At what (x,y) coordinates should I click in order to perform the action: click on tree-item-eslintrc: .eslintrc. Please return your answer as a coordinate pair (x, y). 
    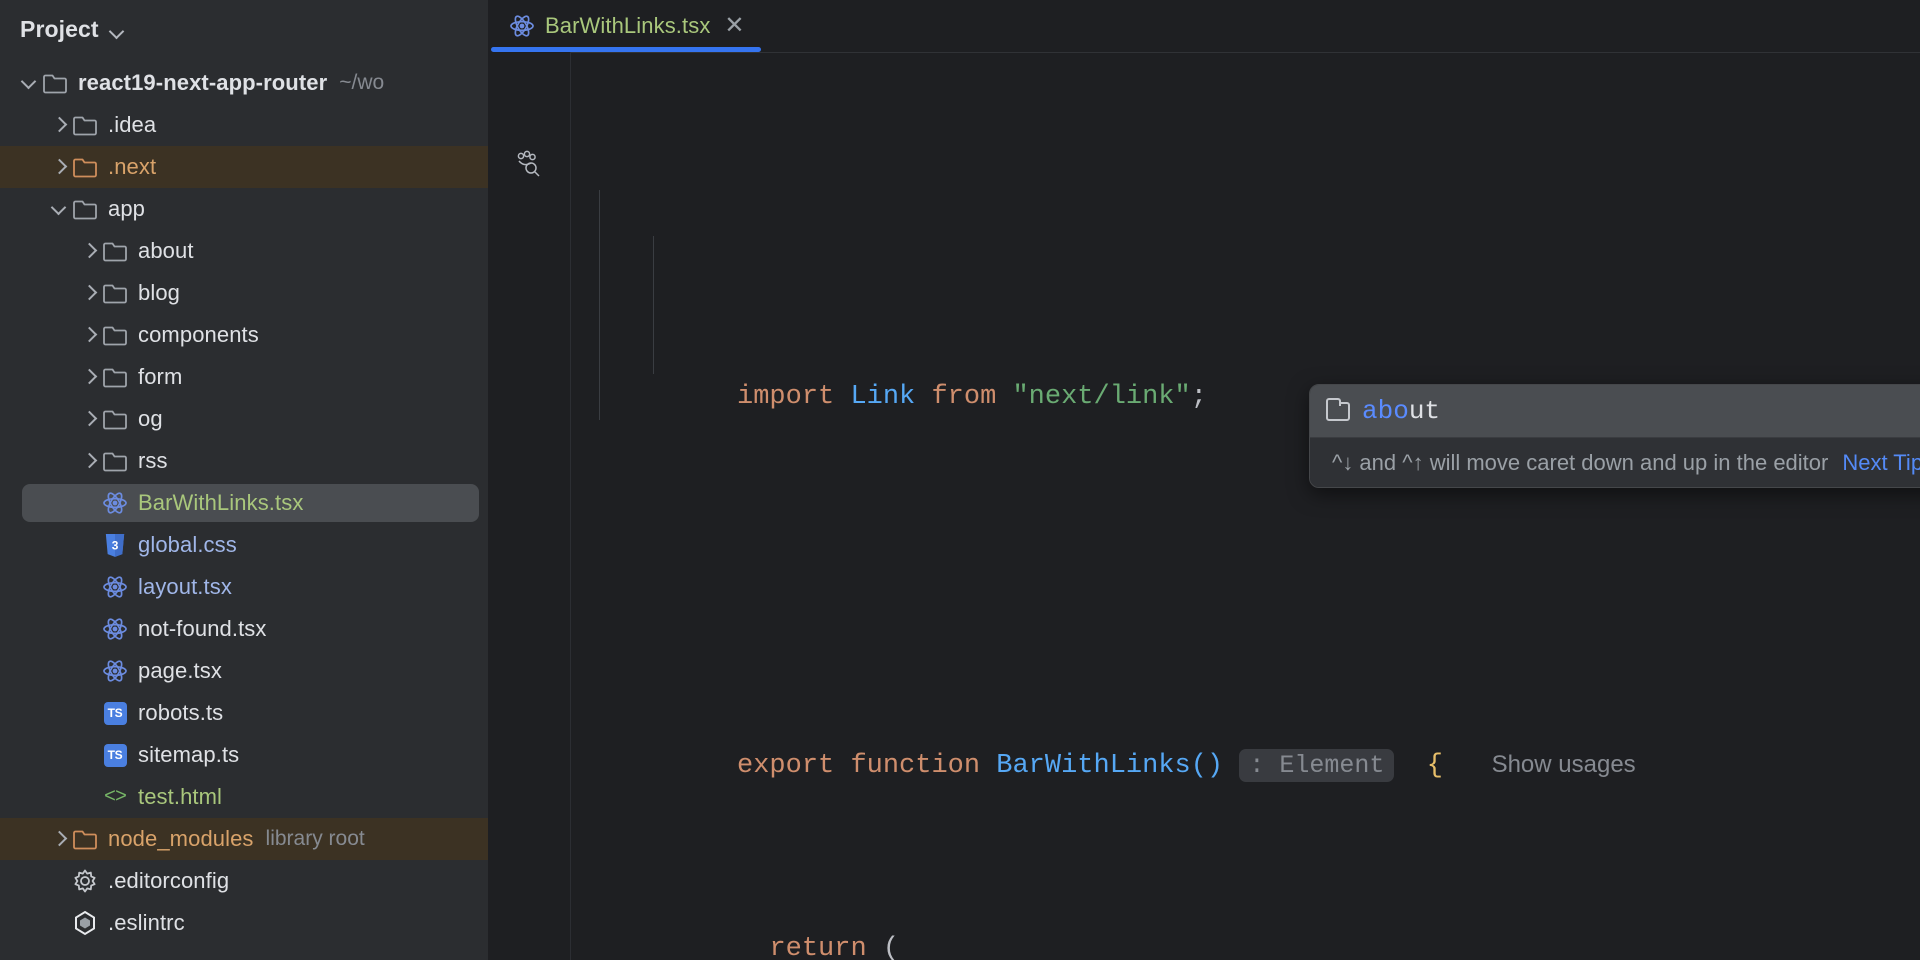
    Looking at the image, I should click on (244, 923).